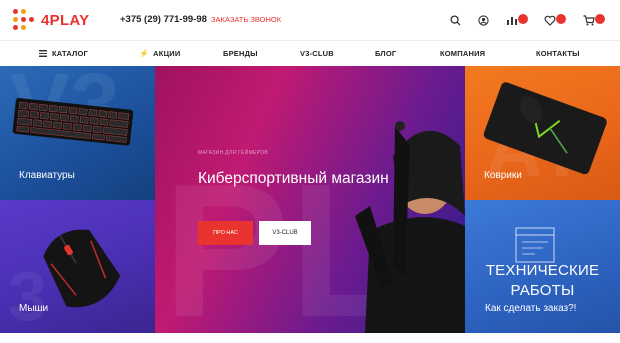 The height and width of the screenshot is (343, 620). What do you see at coordinates (285, 233) in the screenshot?
I see `v3club-button: V3-CLUB` at bounding box center [285, 233].